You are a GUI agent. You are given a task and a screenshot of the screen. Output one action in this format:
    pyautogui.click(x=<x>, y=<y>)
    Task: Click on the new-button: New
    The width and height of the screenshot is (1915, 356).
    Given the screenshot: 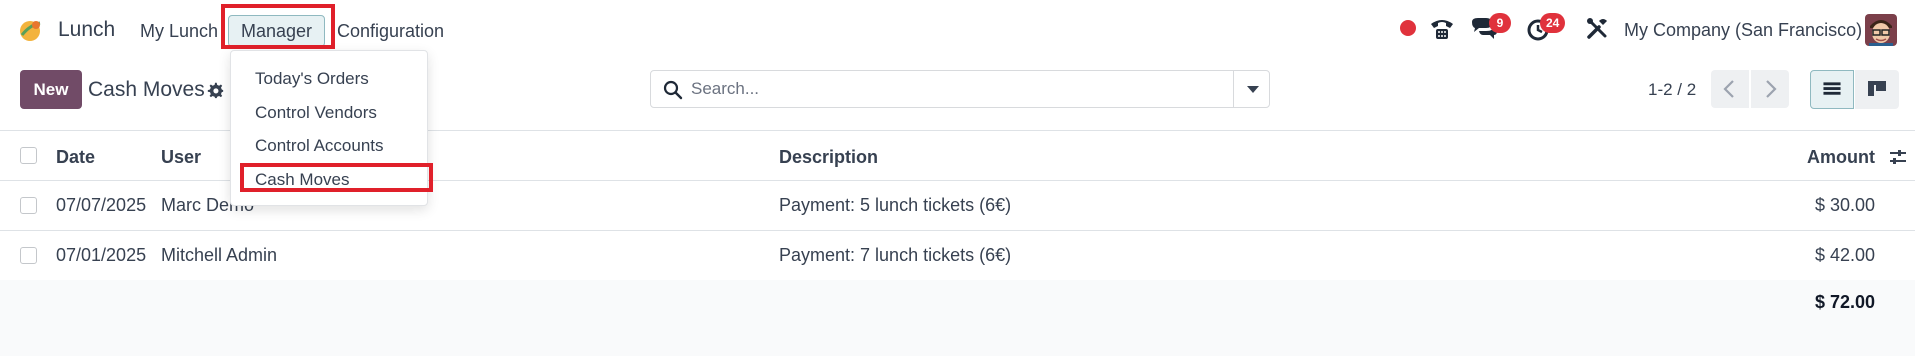 What is the action you would take?
    pyautogui.click(x=51, y=89)
    